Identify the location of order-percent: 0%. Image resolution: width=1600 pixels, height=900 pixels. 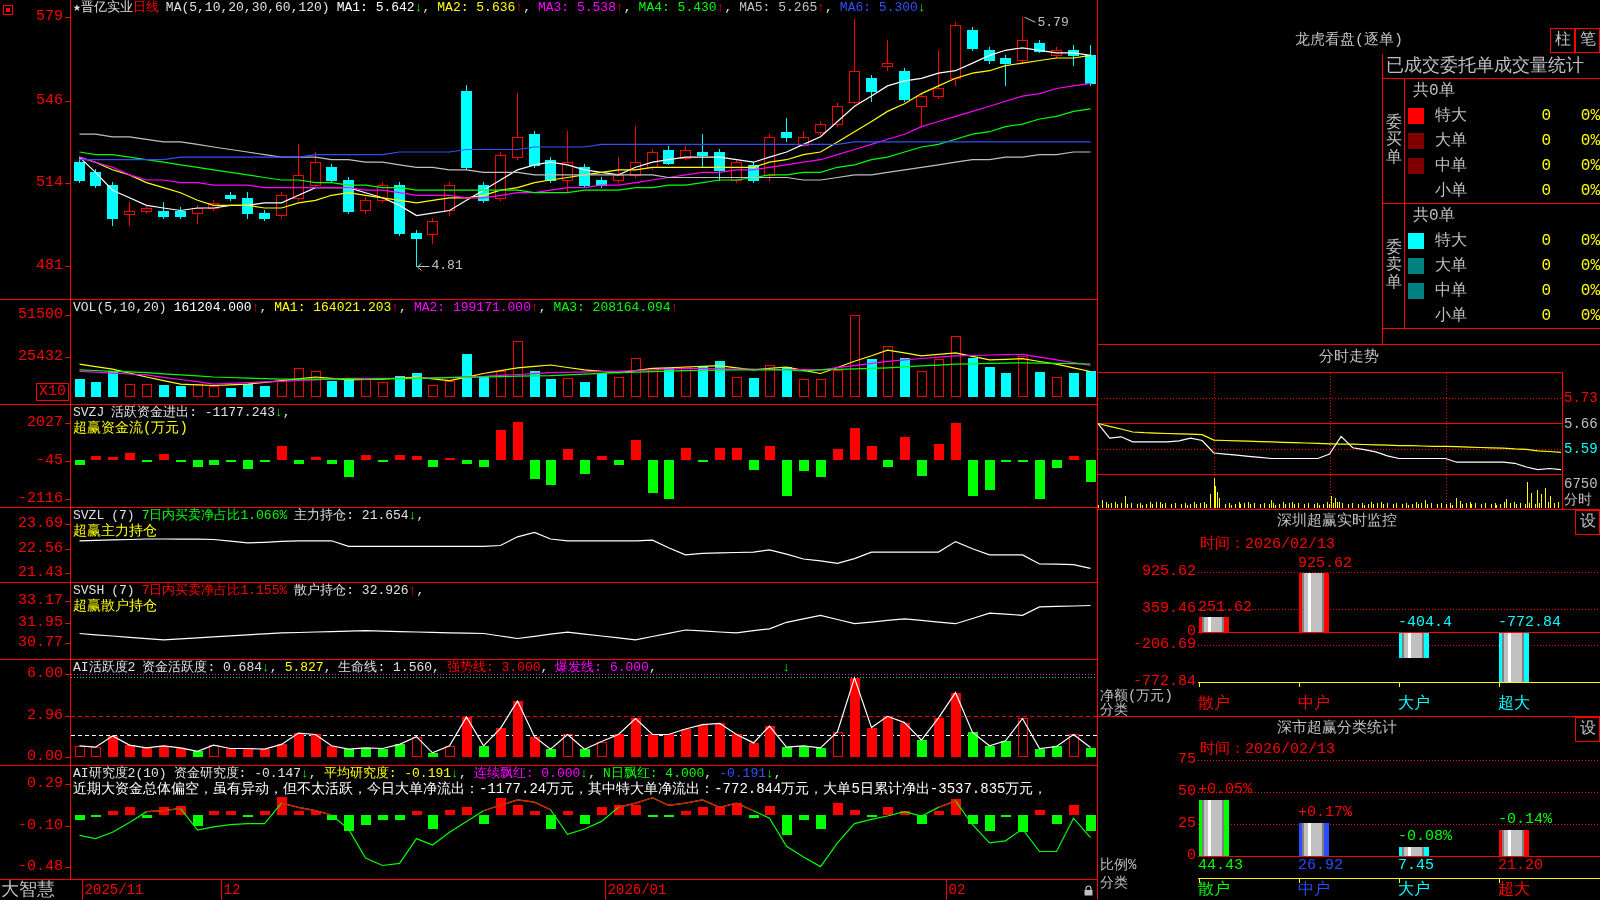
(1590, 241).